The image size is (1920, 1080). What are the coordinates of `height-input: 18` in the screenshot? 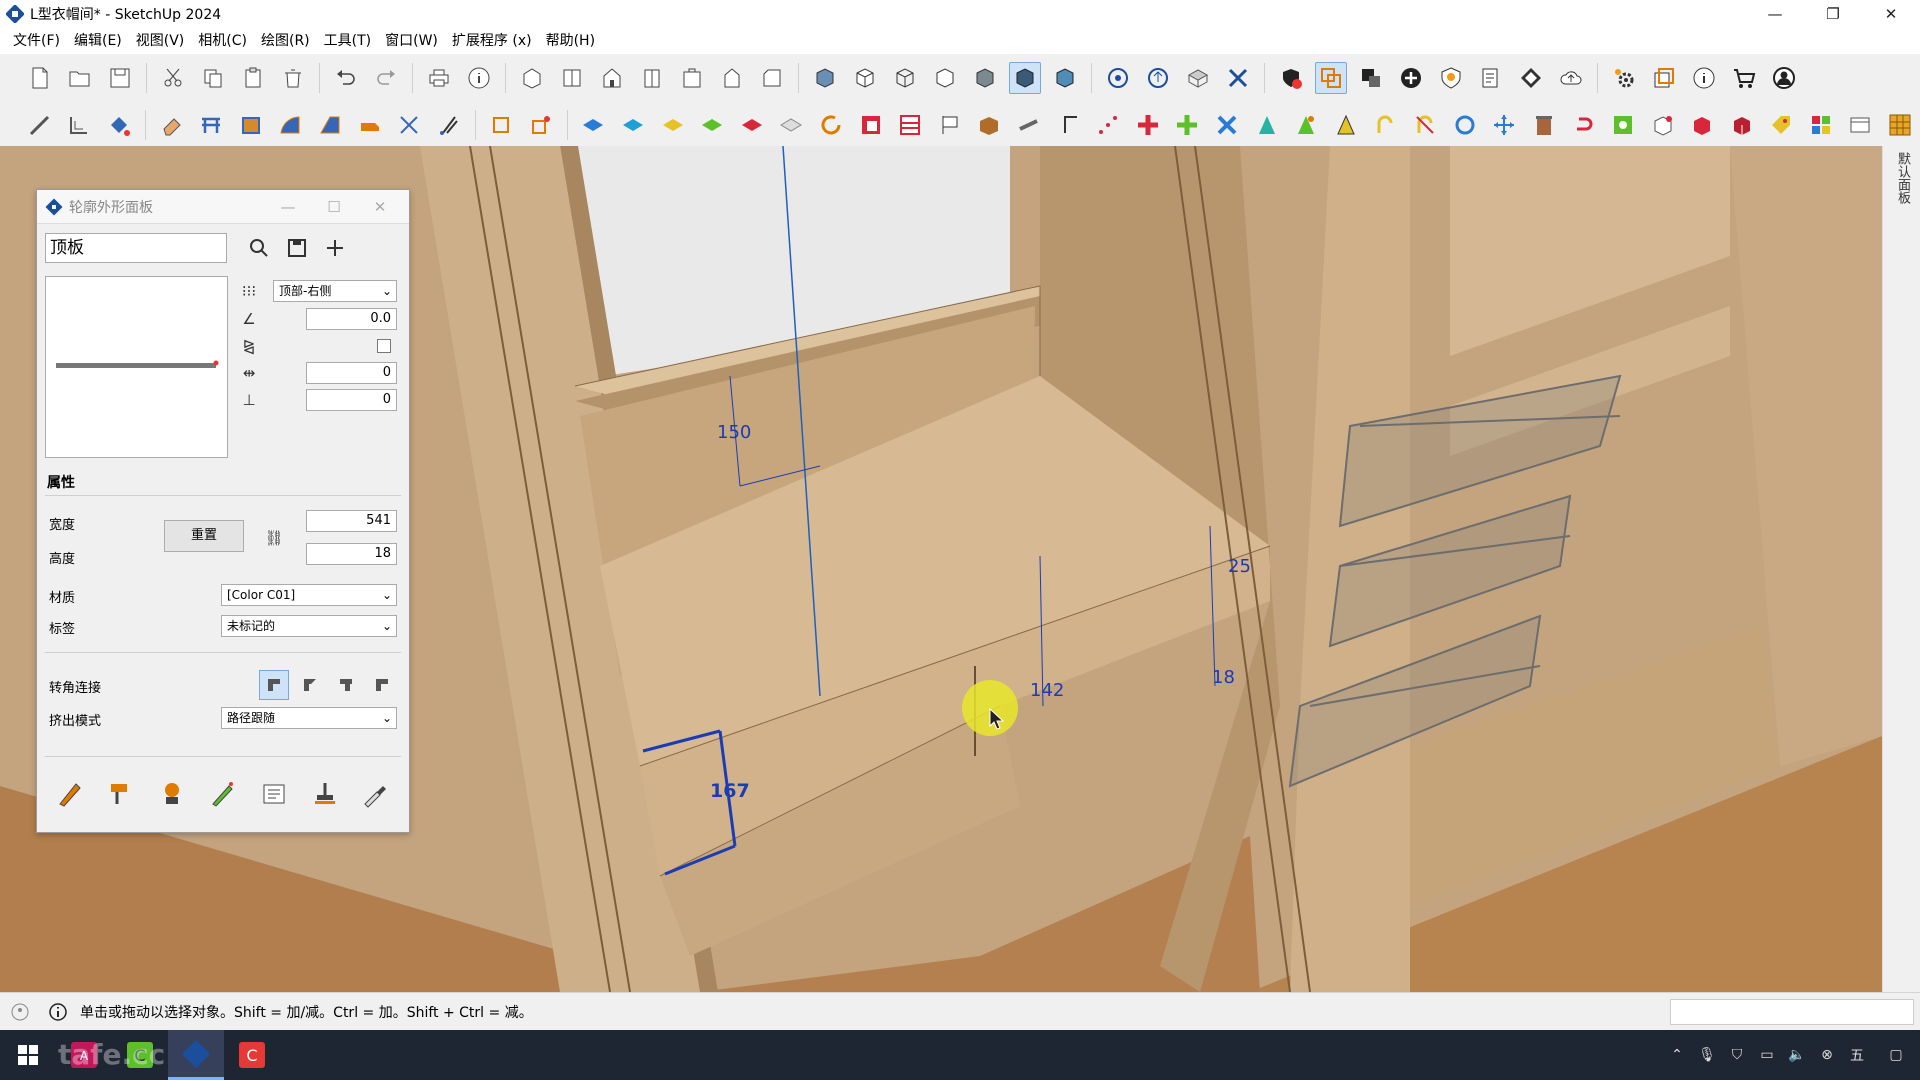 It's located at (351, 554).